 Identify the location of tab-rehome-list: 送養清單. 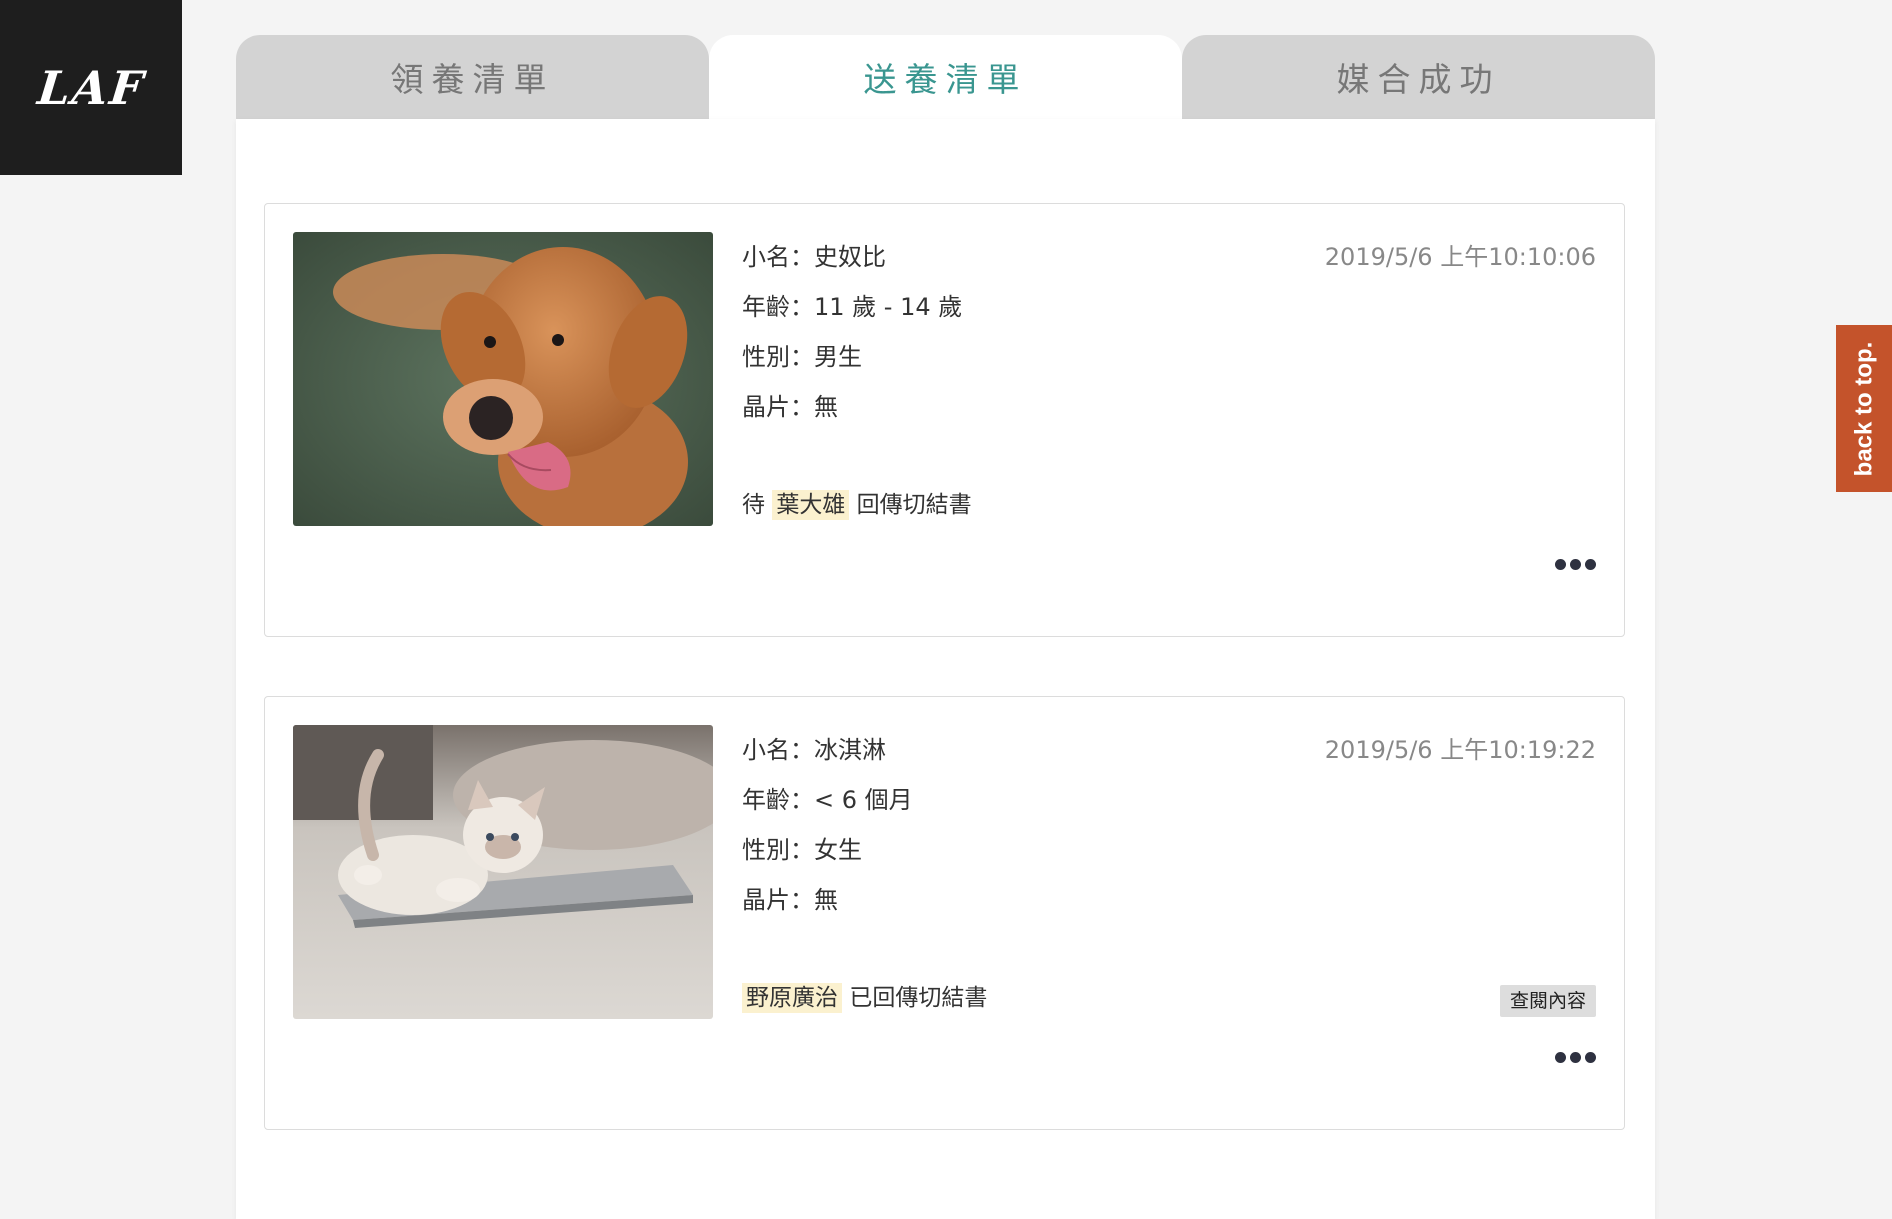
(945, 77).